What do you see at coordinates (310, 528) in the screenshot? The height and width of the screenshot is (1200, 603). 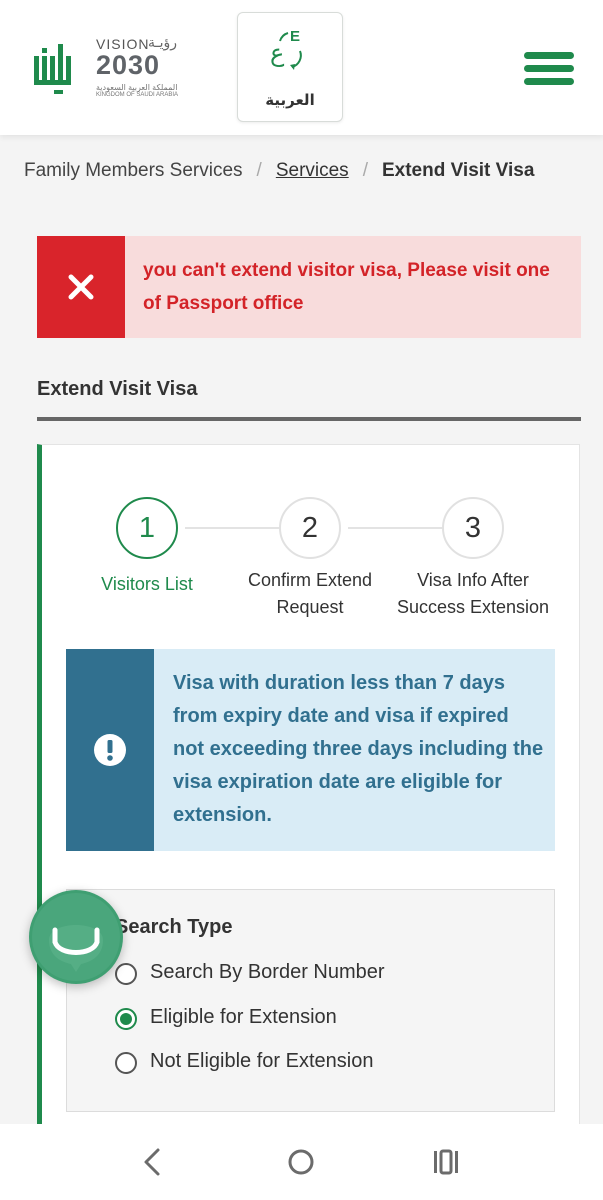 I see `step-2-circle: 2` at bounding box center [310, 528].